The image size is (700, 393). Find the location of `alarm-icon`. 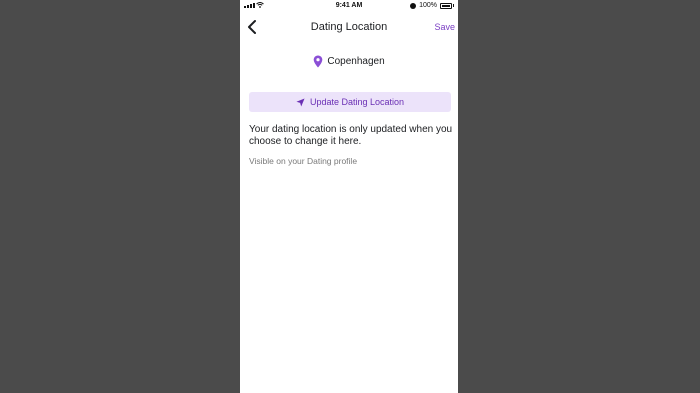

alarm-icon is located at coordinates (413, 5).